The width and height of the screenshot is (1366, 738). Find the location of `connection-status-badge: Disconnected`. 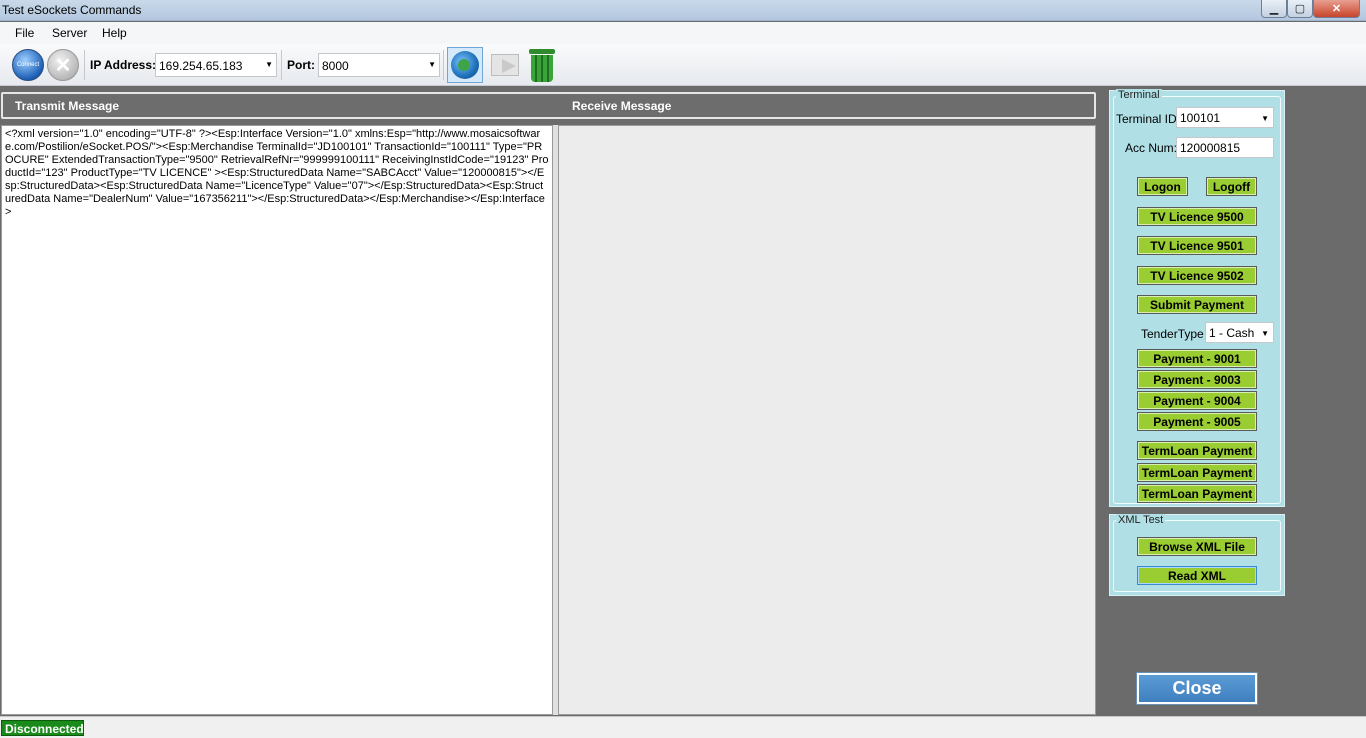

connection-status-badge: Disconnected is located at coordinates (42, 728).